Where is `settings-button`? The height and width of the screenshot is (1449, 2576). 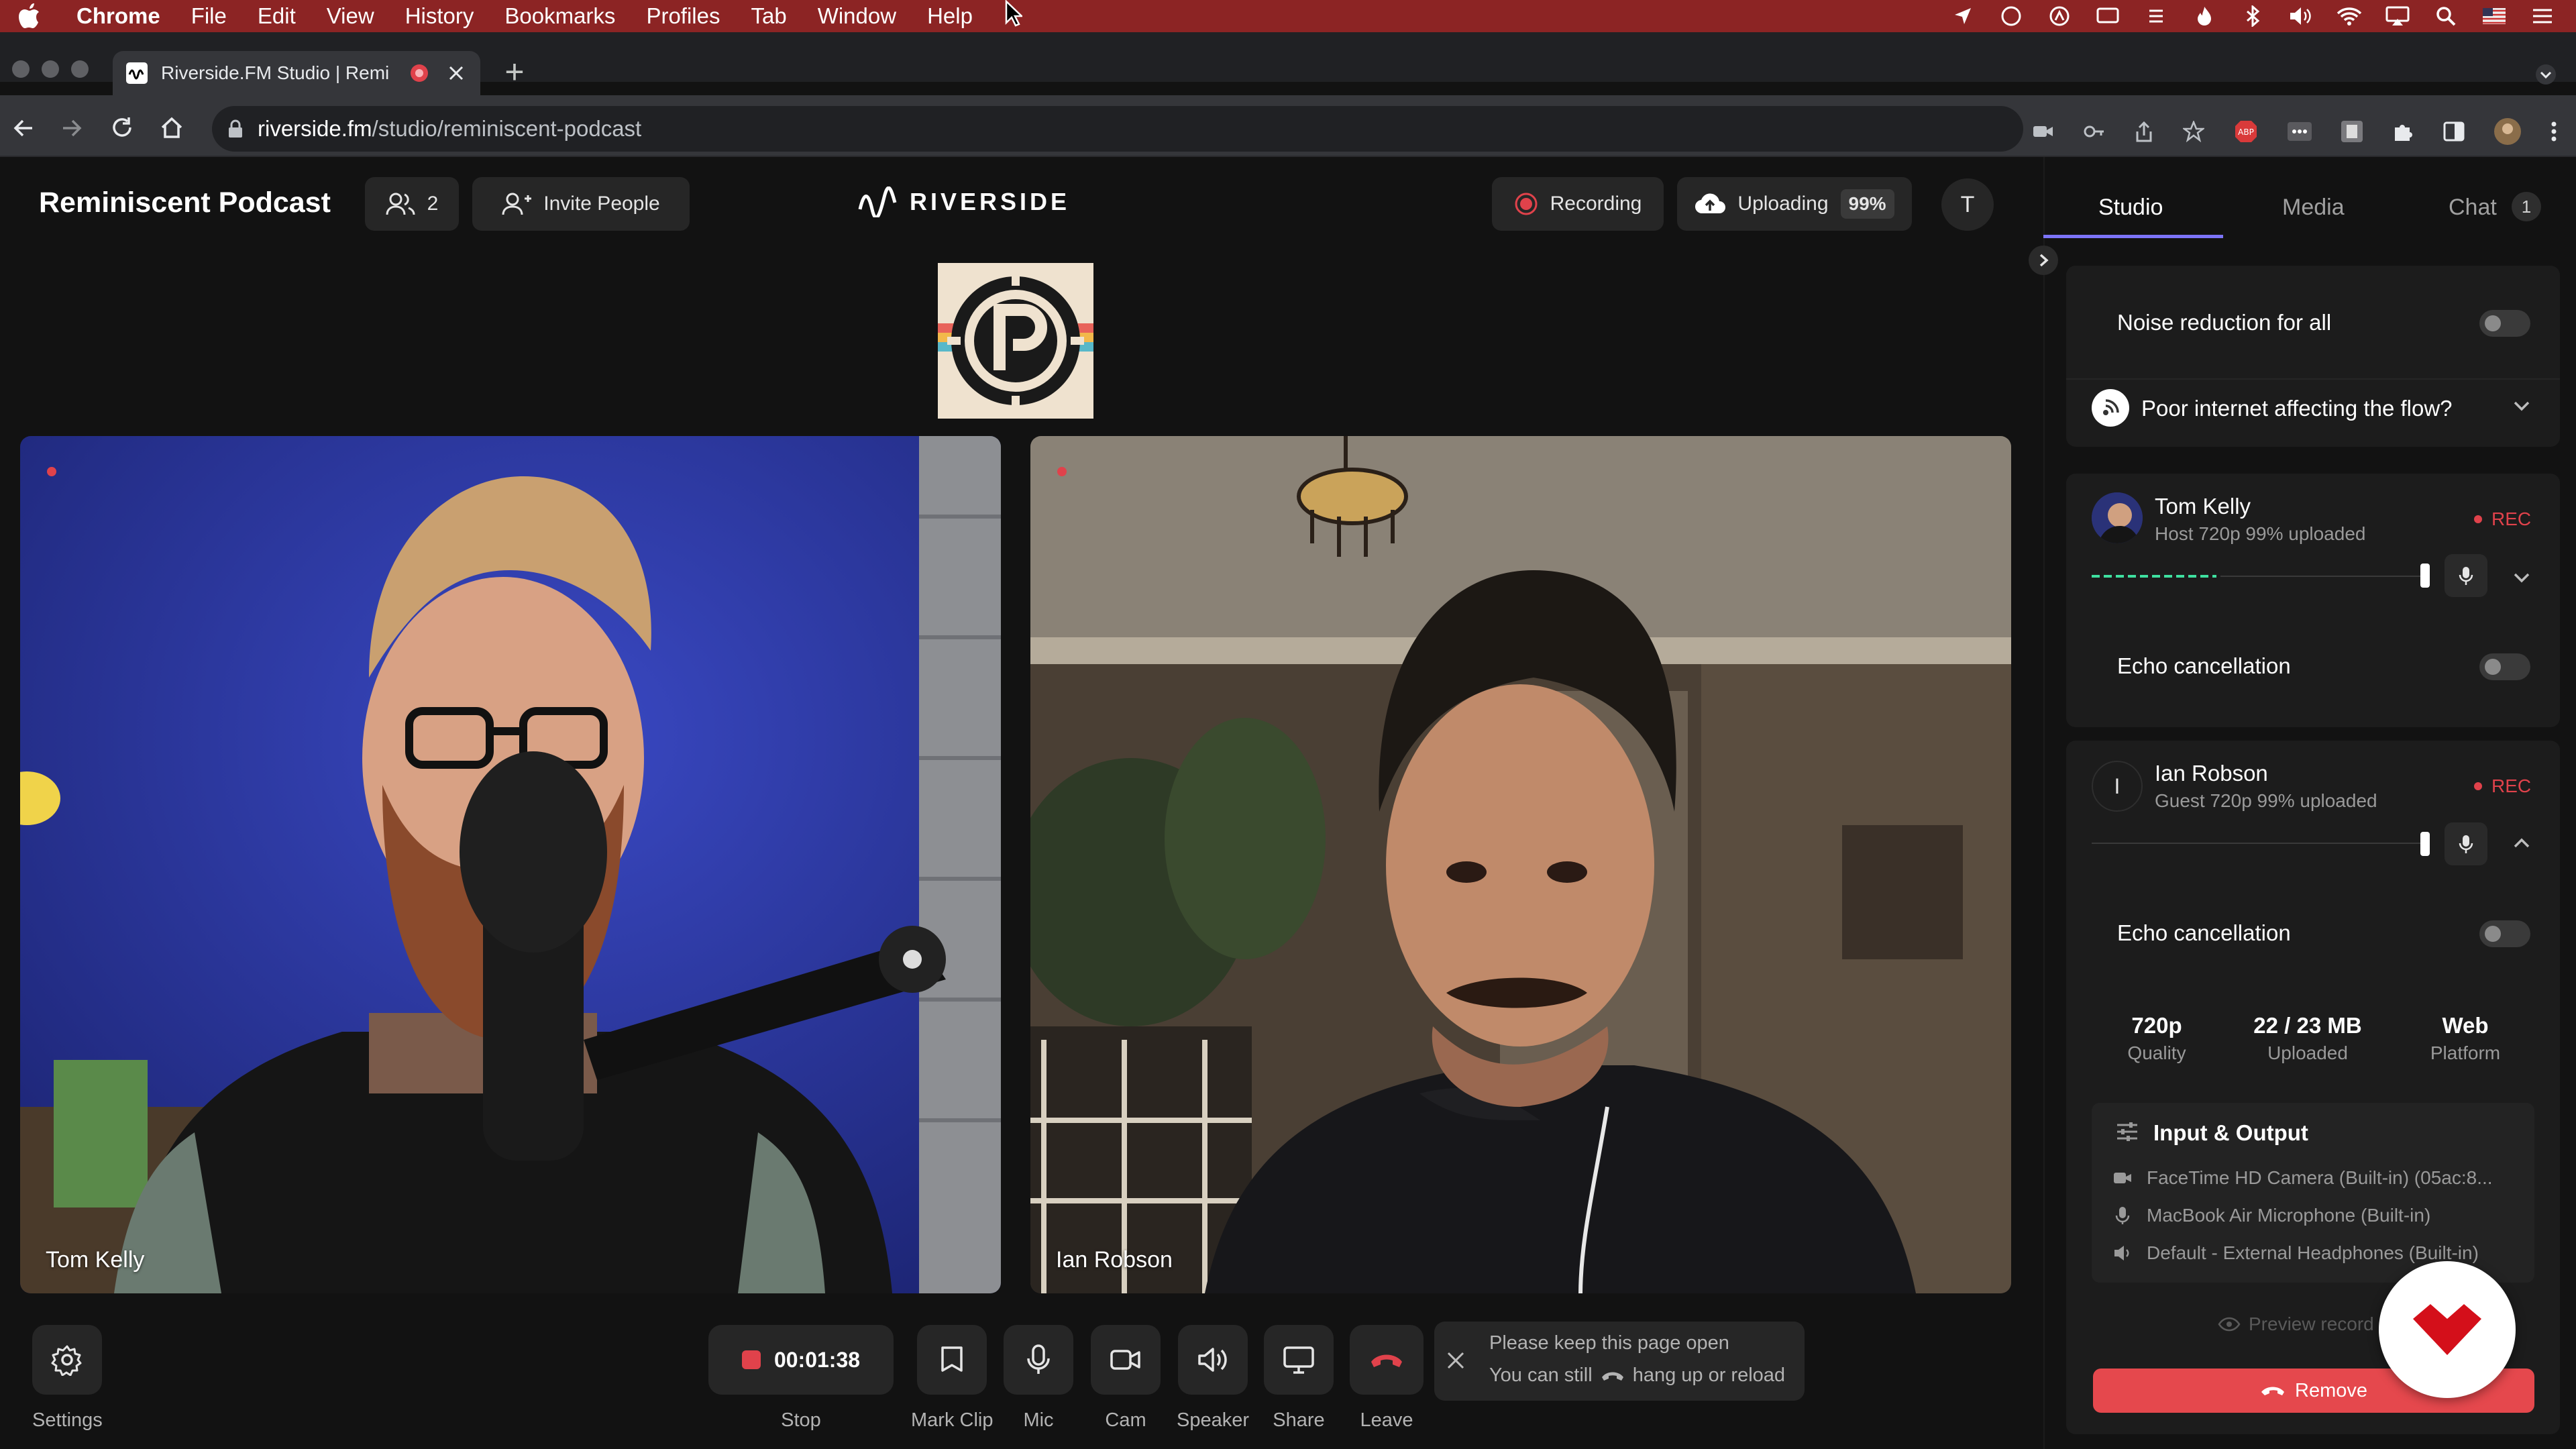 settings-button is located at coordinates (67, 1360).